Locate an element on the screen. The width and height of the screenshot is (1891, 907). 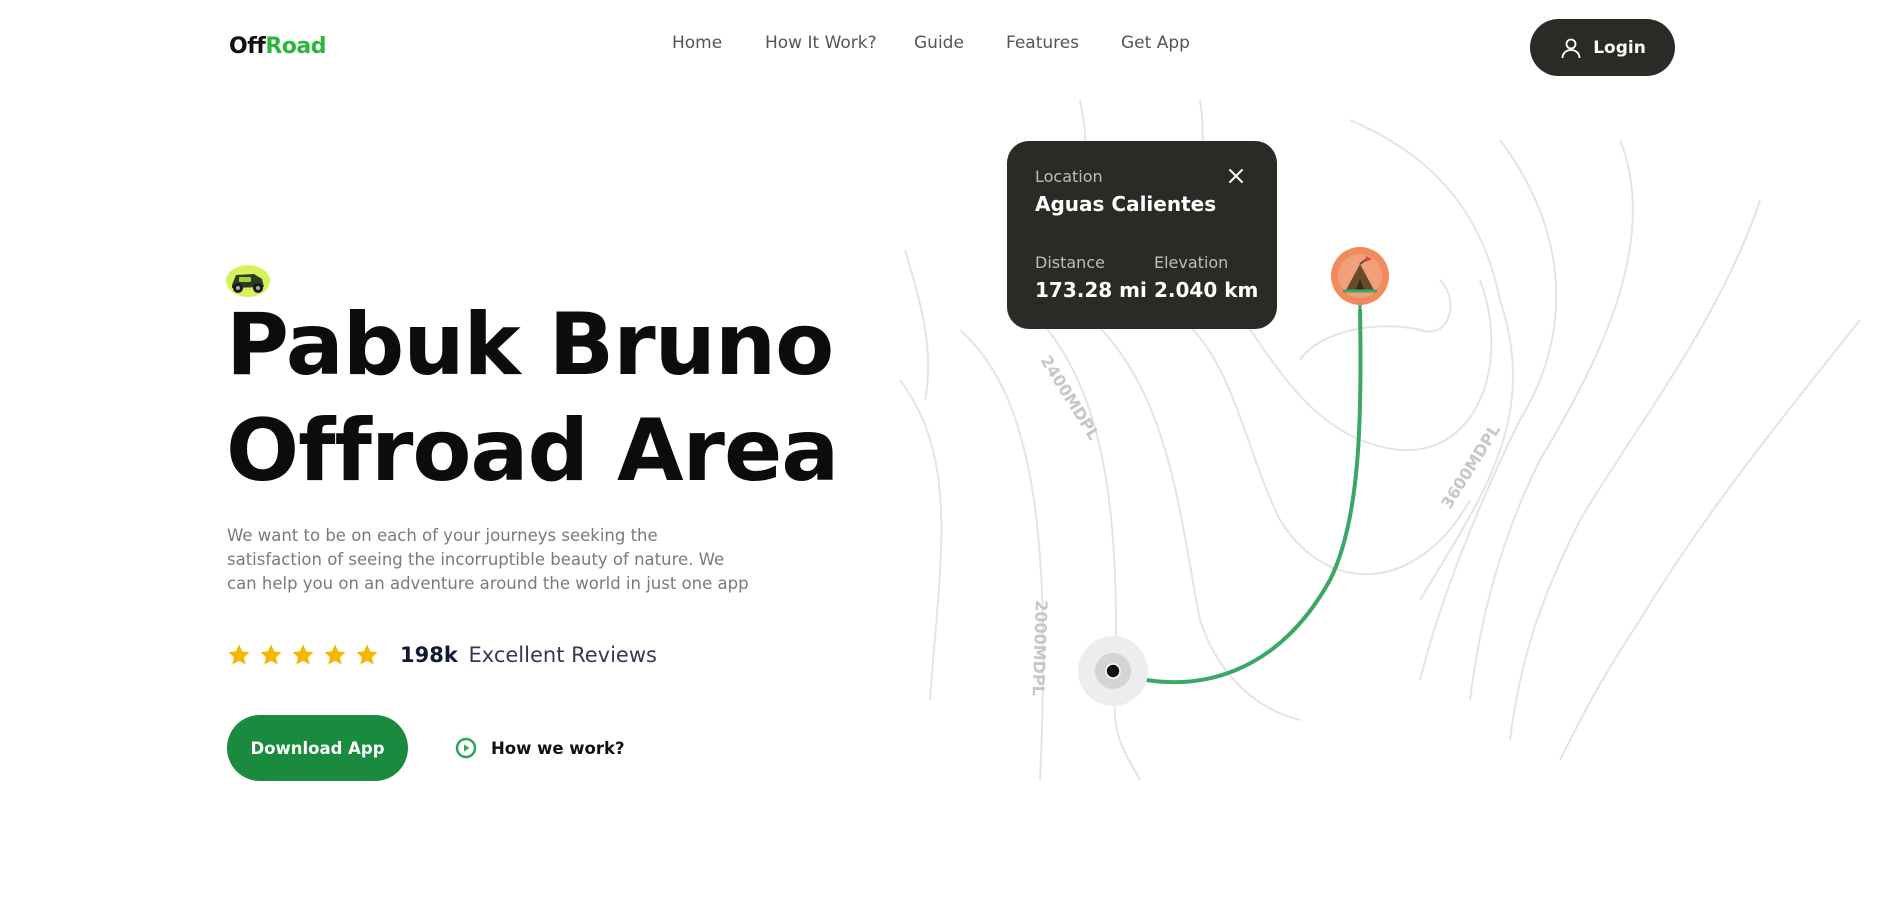
location-label: Location is located at coordinates (1069, 176).